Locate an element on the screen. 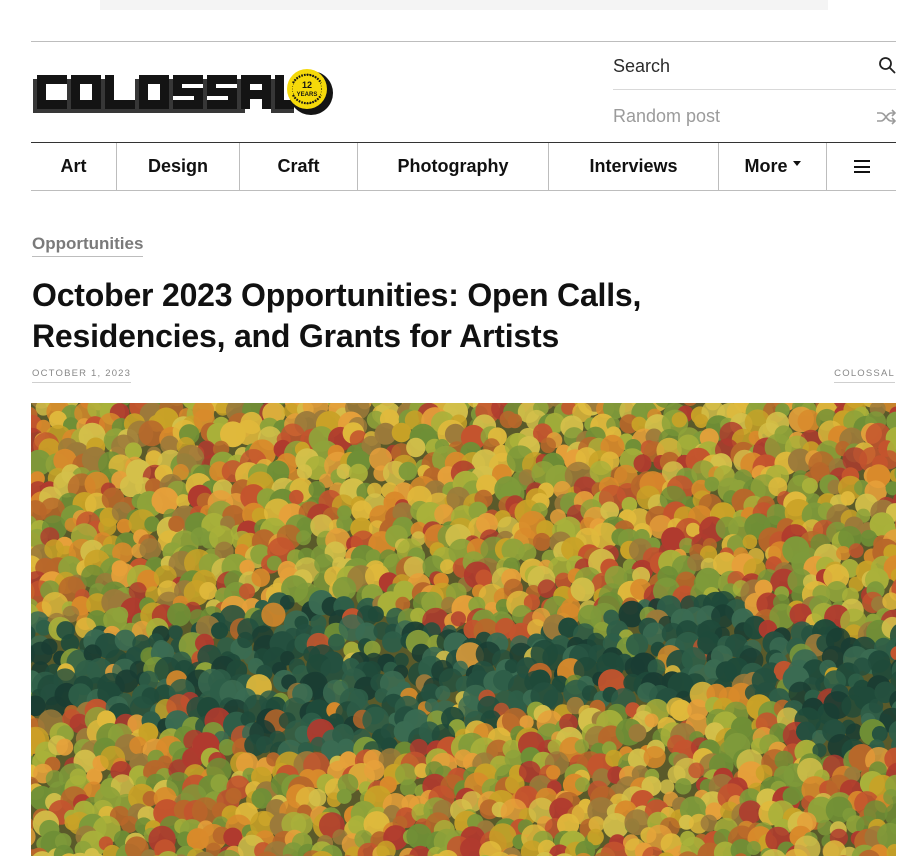 This screenshot has width=924, height=856. random-post-link: Random post is located at coordinates (754, 116).